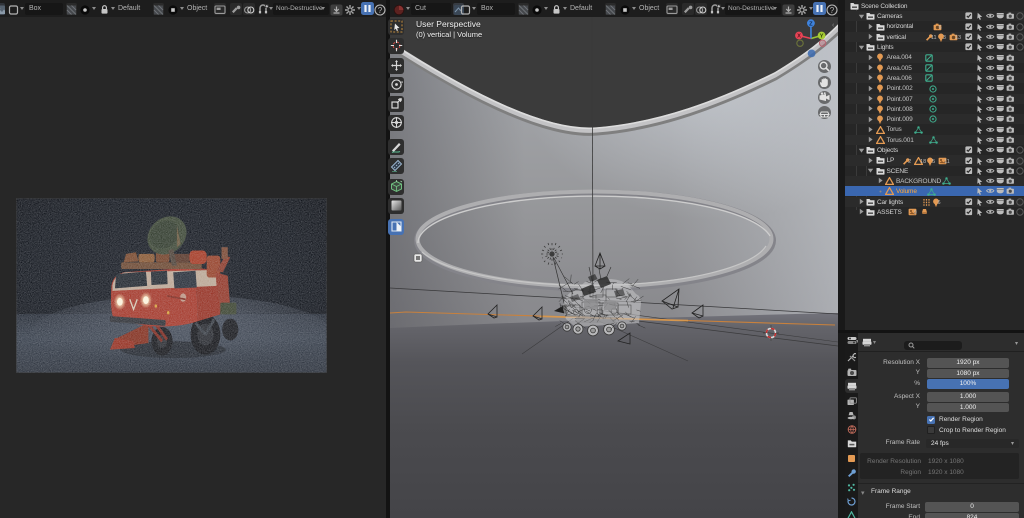 The image size is (1024, 518). What do you see at coordinates (799, 37) in the screenshot?
I see `svg-text: X` at bounding box center [799, 37].